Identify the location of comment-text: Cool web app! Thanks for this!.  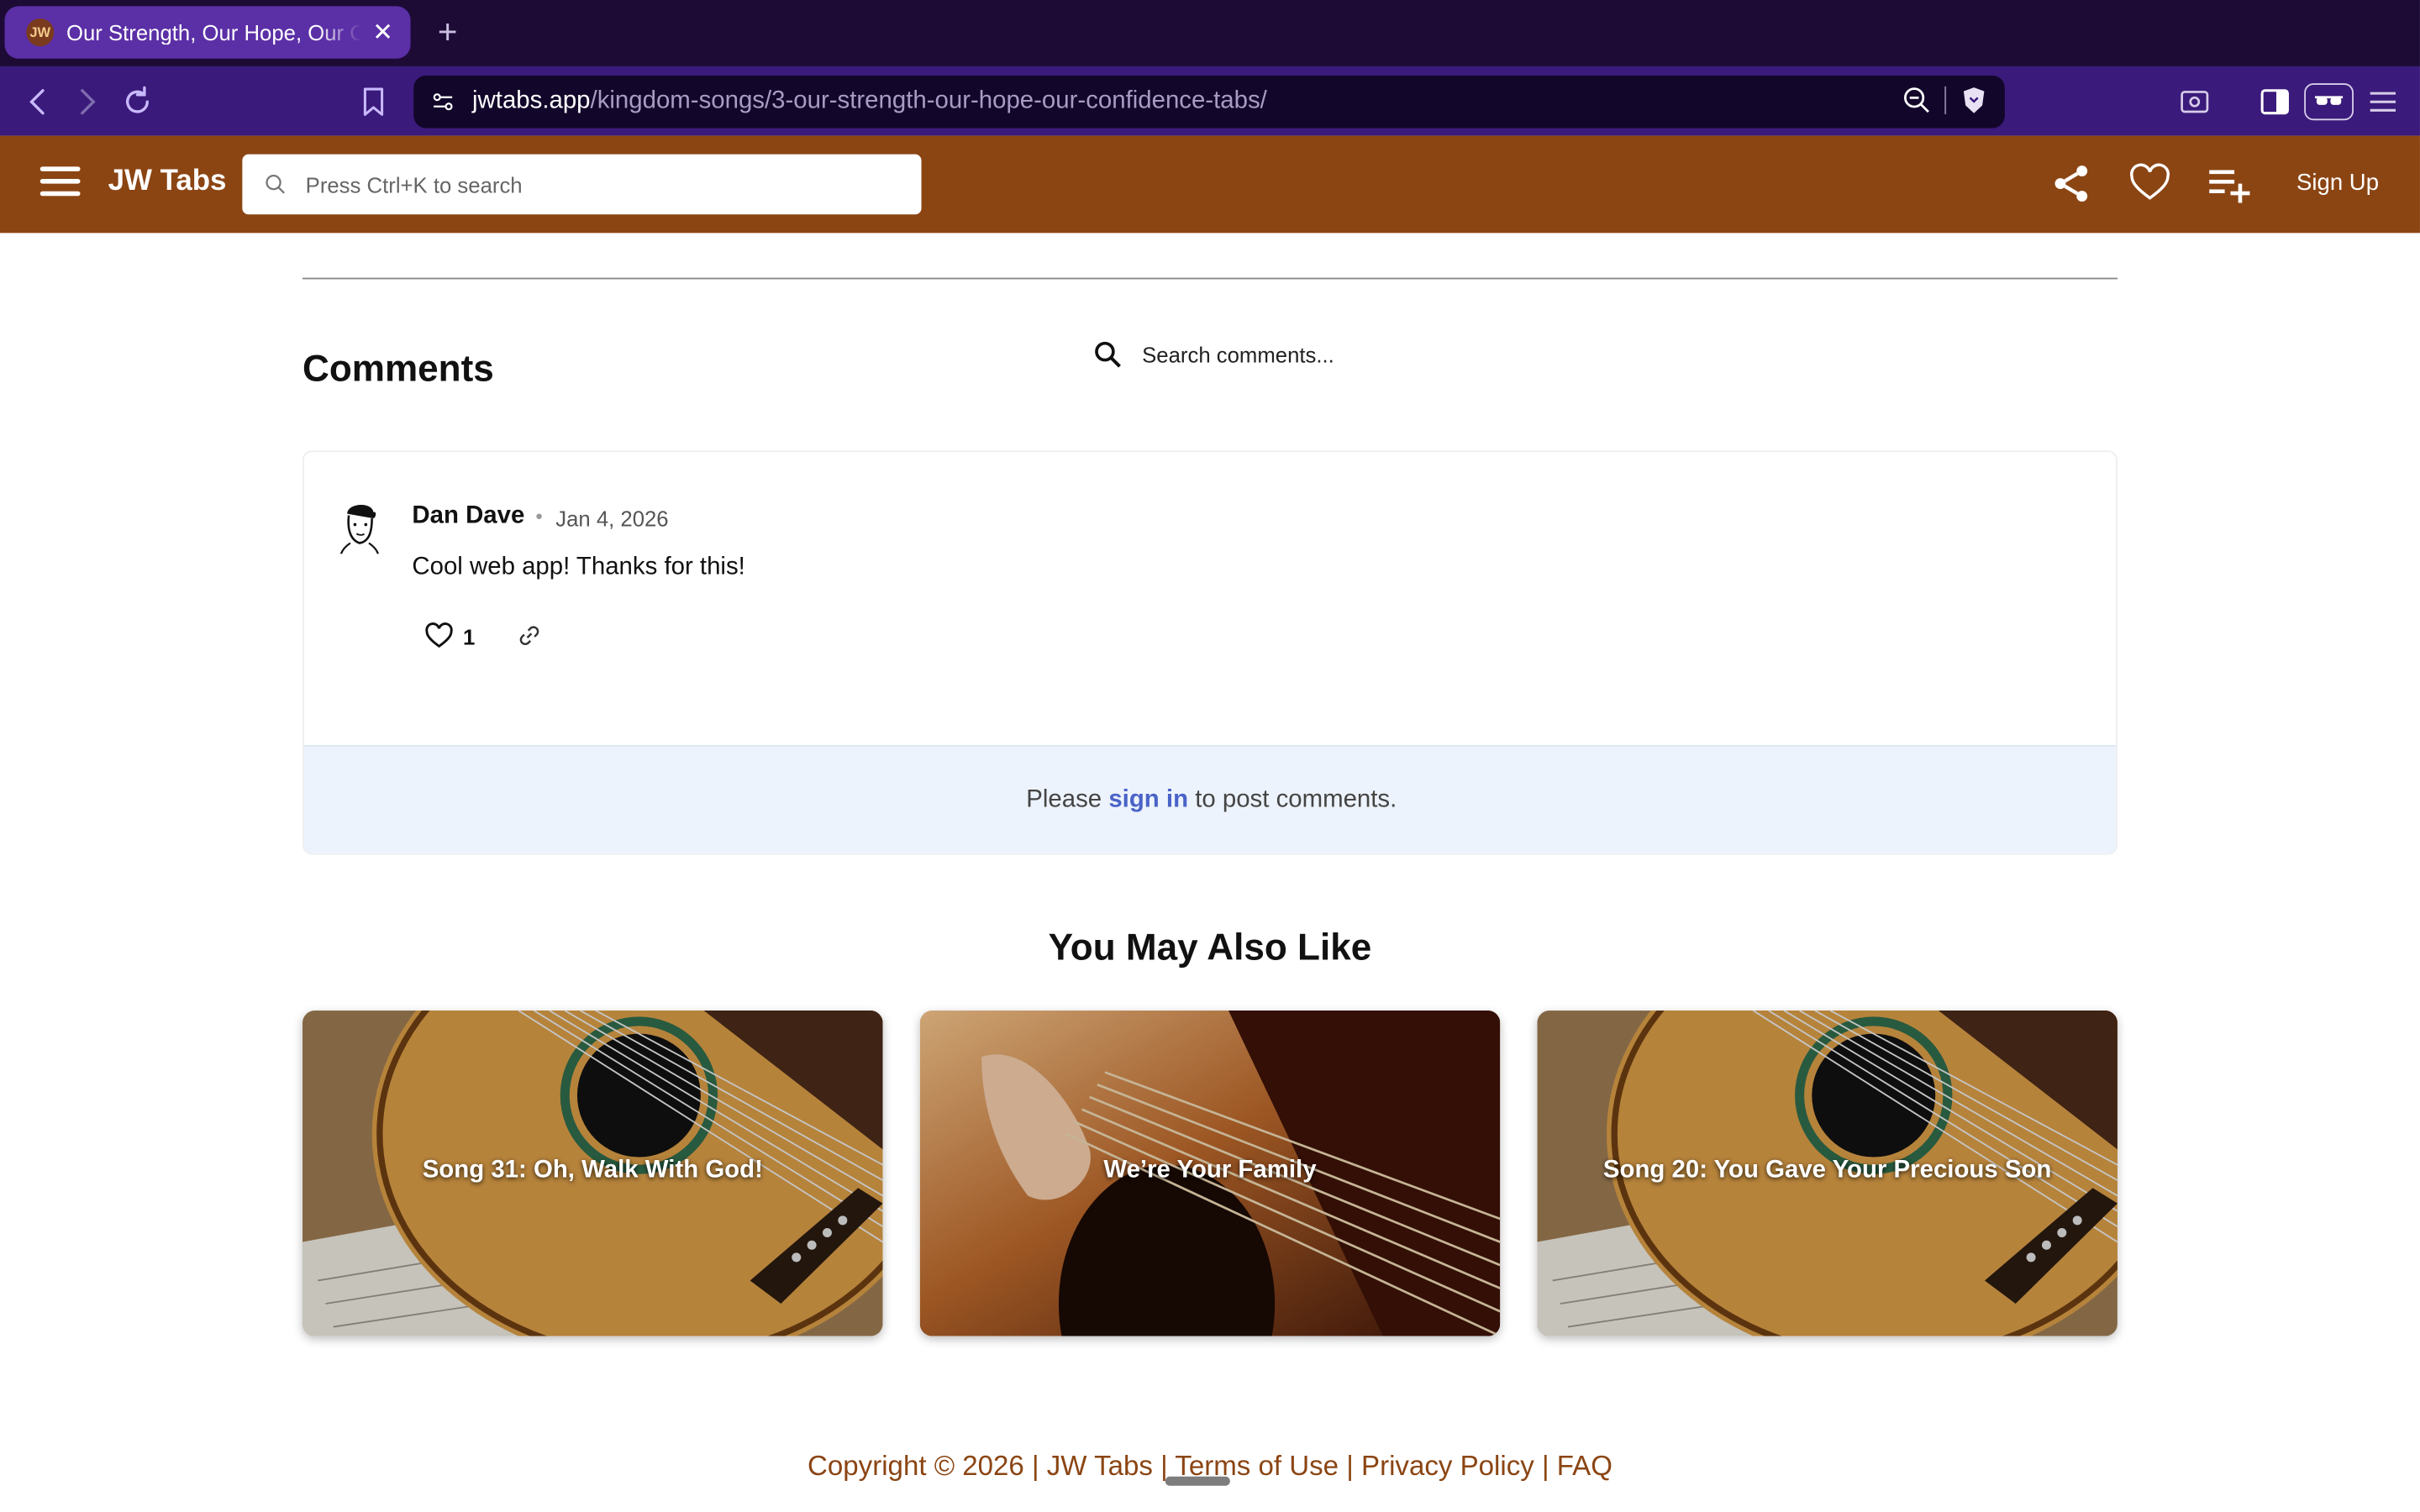
(578, 567).